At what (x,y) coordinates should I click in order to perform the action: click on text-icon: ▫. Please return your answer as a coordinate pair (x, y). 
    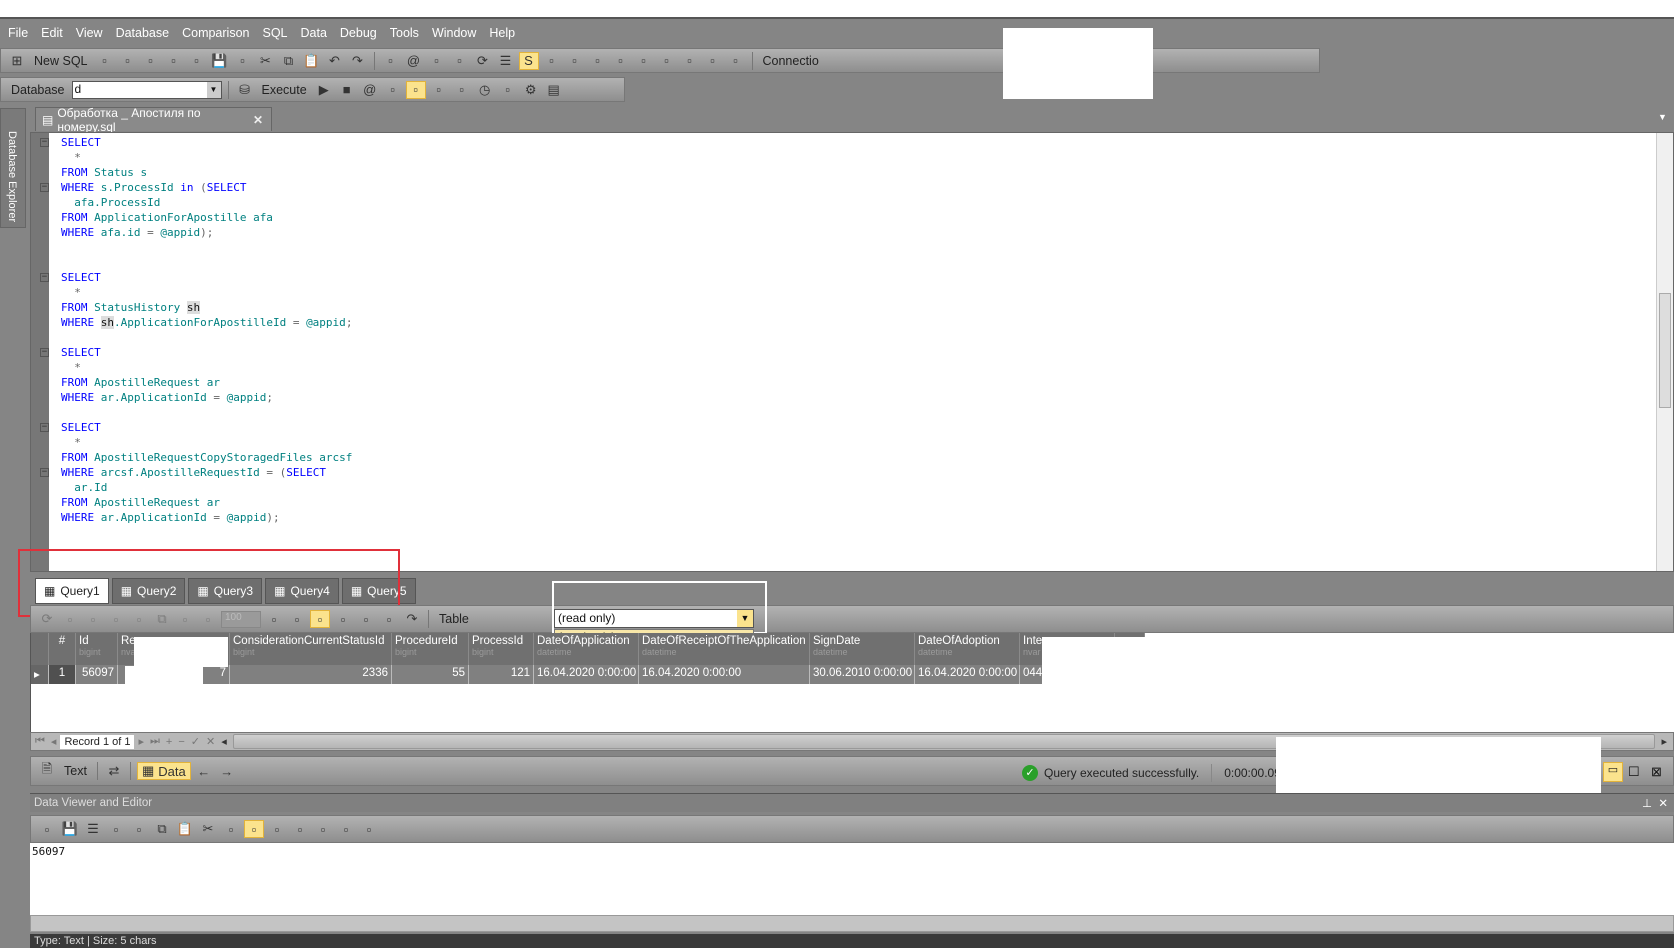
    Looking at the image, I should click on (254, 829).